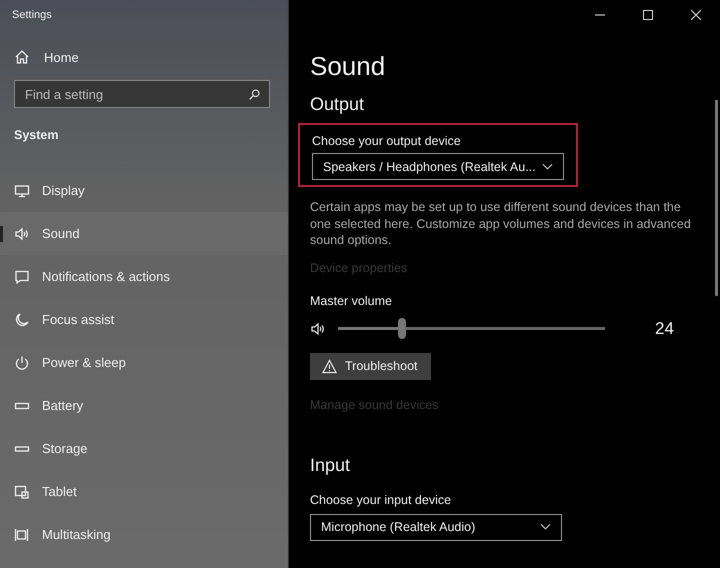 The width and height of the screenshot is (720, 568). I want to click on input-device-dropdown: Microphone (Realtek Audio), so click(436, 527).